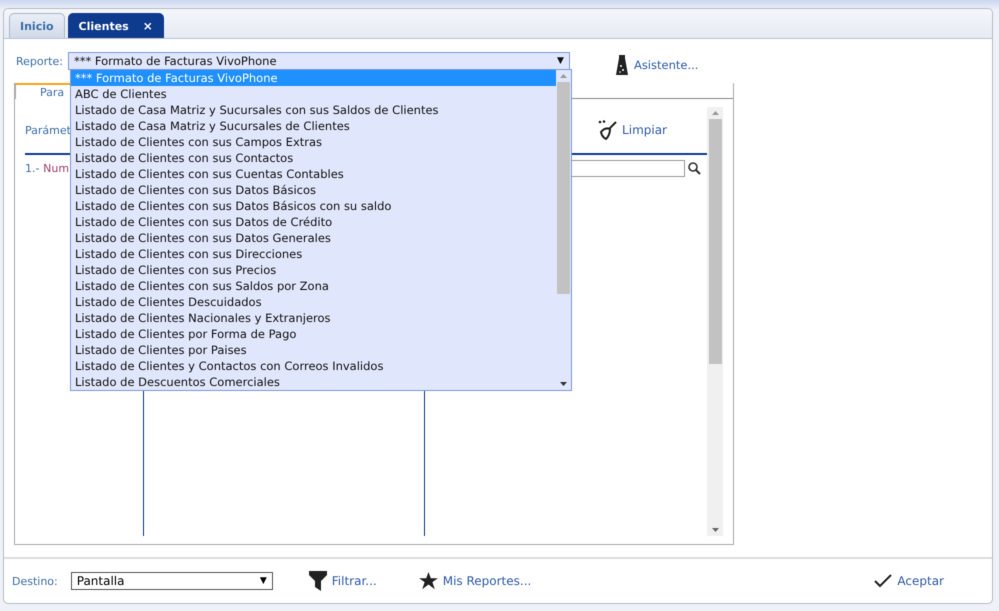  I want to click on scrollbar, so click(715, 321).